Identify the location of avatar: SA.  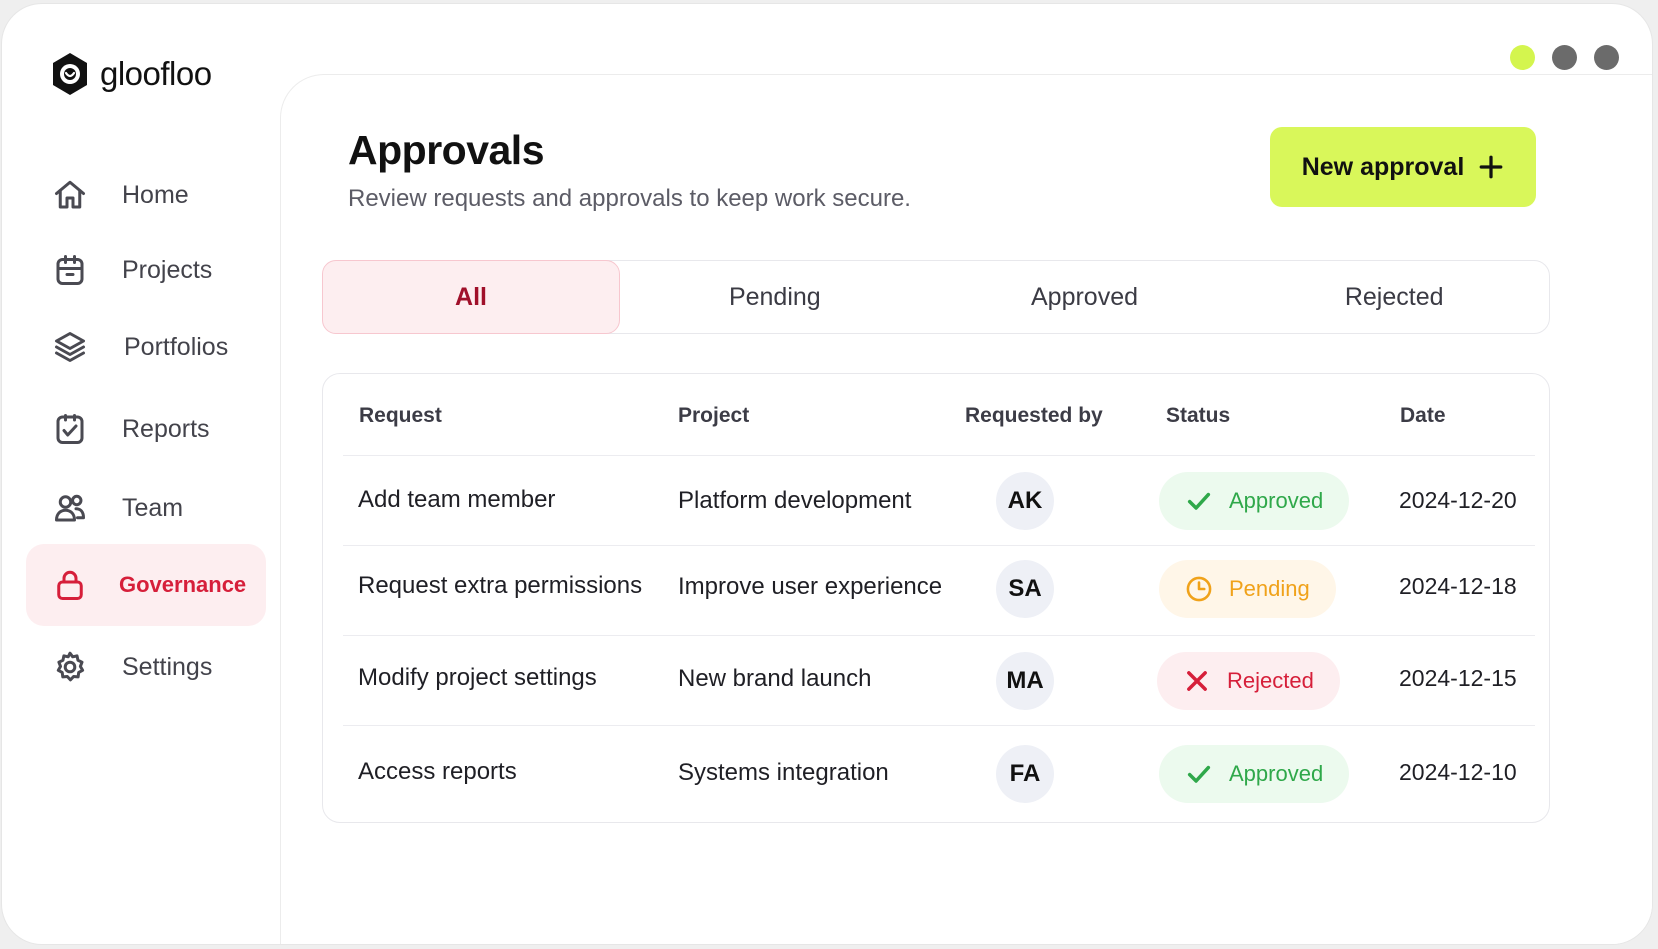
(1025, 589).